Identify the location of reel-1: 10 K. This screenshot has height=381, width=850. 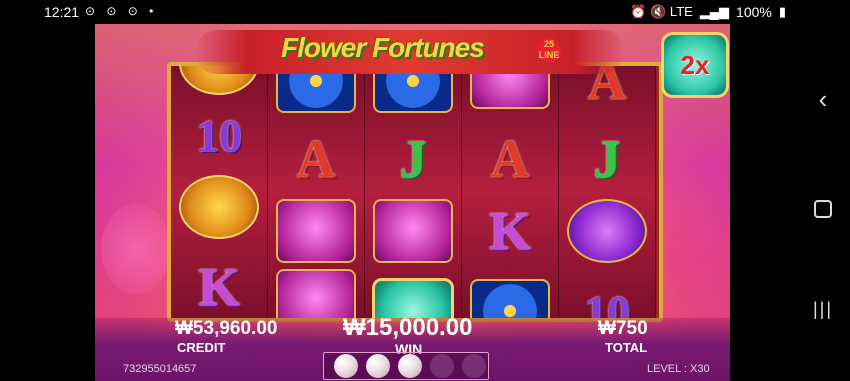
(219, 192).